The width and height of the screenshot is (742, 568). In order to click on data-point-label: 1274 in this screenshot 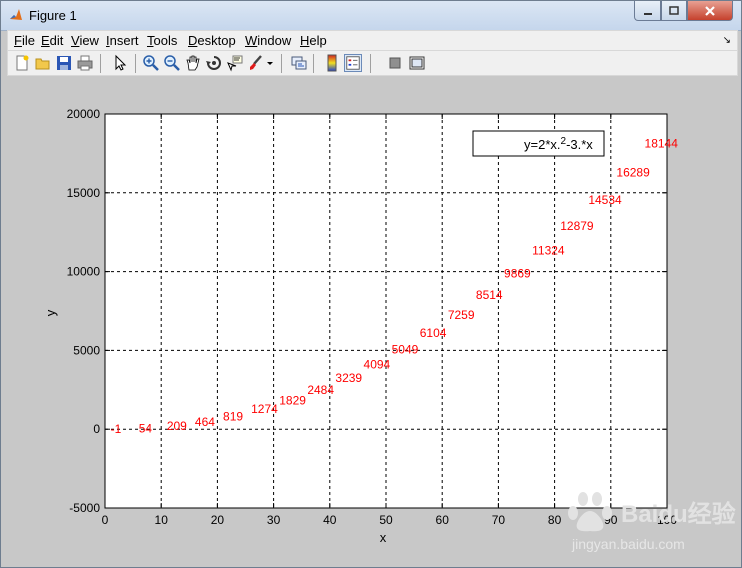, I will do `click(264, 409)`.